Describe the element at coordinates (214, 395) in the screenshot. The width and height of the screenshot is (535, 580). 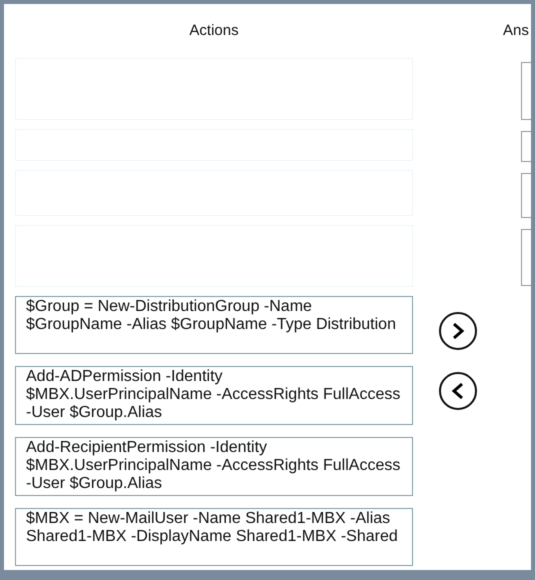
I see `command-card: Add-ADPermission -Identity $MBX.UserPrincipalName -AccessRights FullAccess -User $Group.Alias` at that location.